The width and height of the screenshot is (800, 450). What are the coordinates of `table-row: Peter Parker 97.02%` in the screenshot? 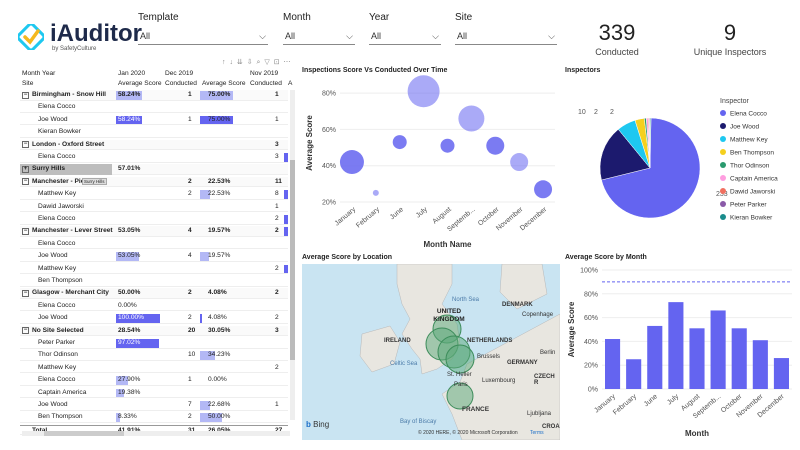 It's located at (154, 343).